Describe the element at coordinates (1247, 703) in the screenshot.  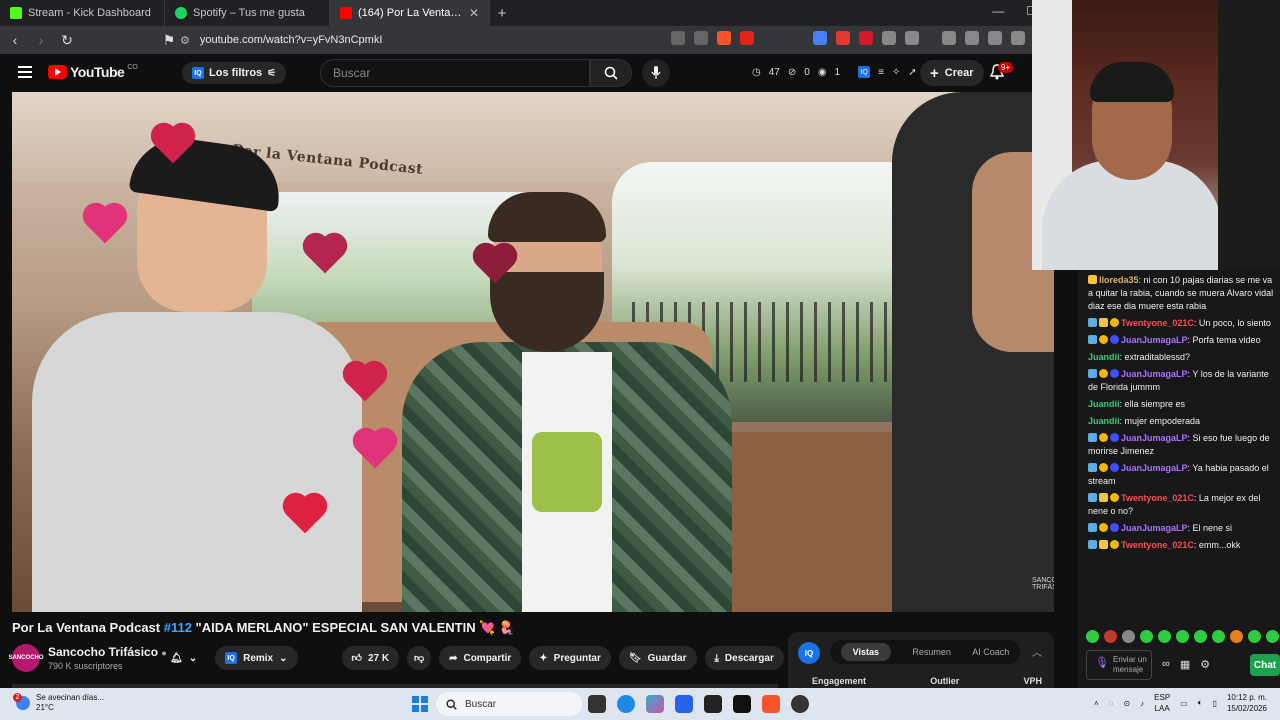
I see `clock: 10:12 p. m. 15/02/2026` at that location.